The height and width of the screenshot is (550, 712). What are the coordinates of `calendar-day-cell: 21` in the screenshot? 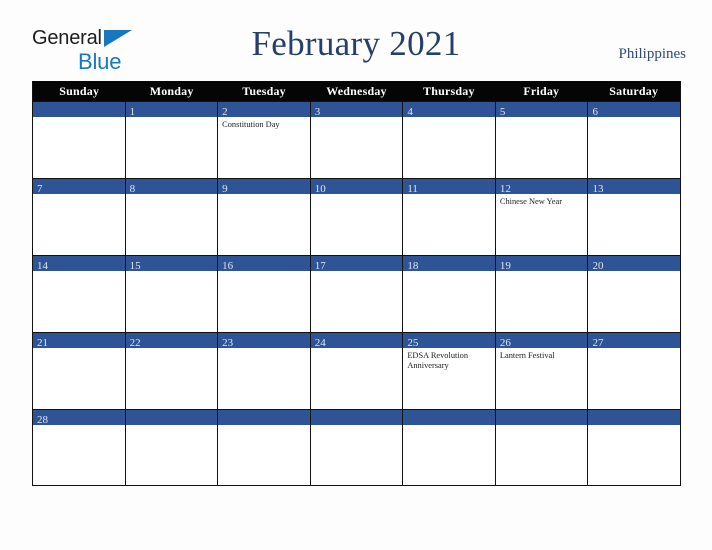 It's located at (79, 370).